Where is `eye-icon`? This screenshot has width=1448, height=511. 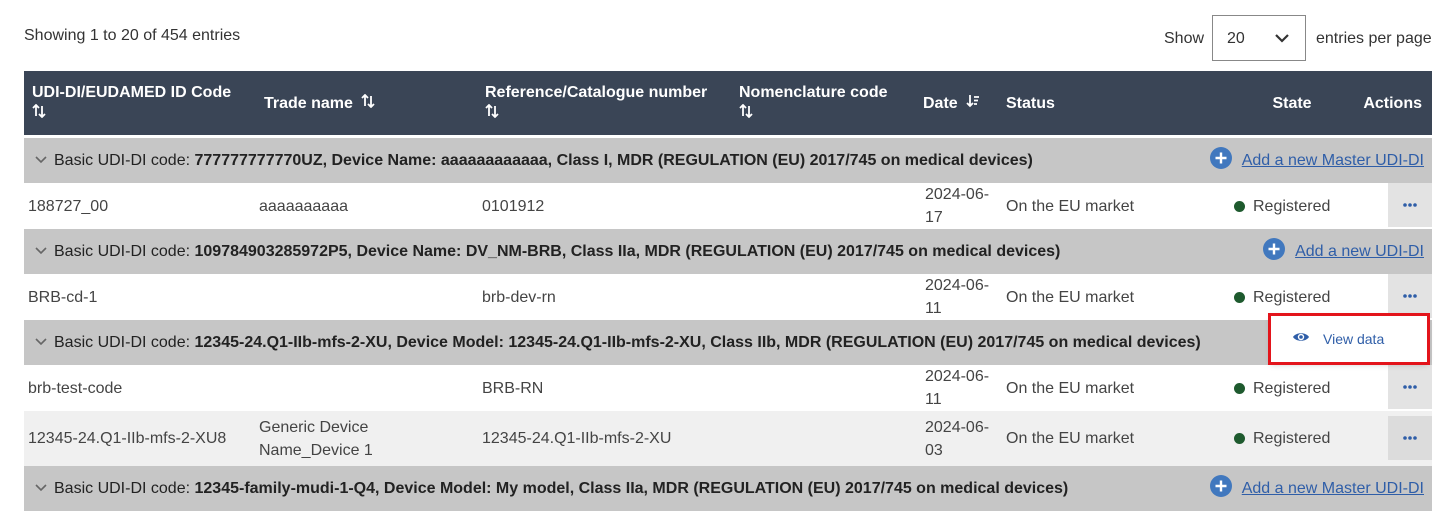
eye-icon is located at coordinates (1301, 339).